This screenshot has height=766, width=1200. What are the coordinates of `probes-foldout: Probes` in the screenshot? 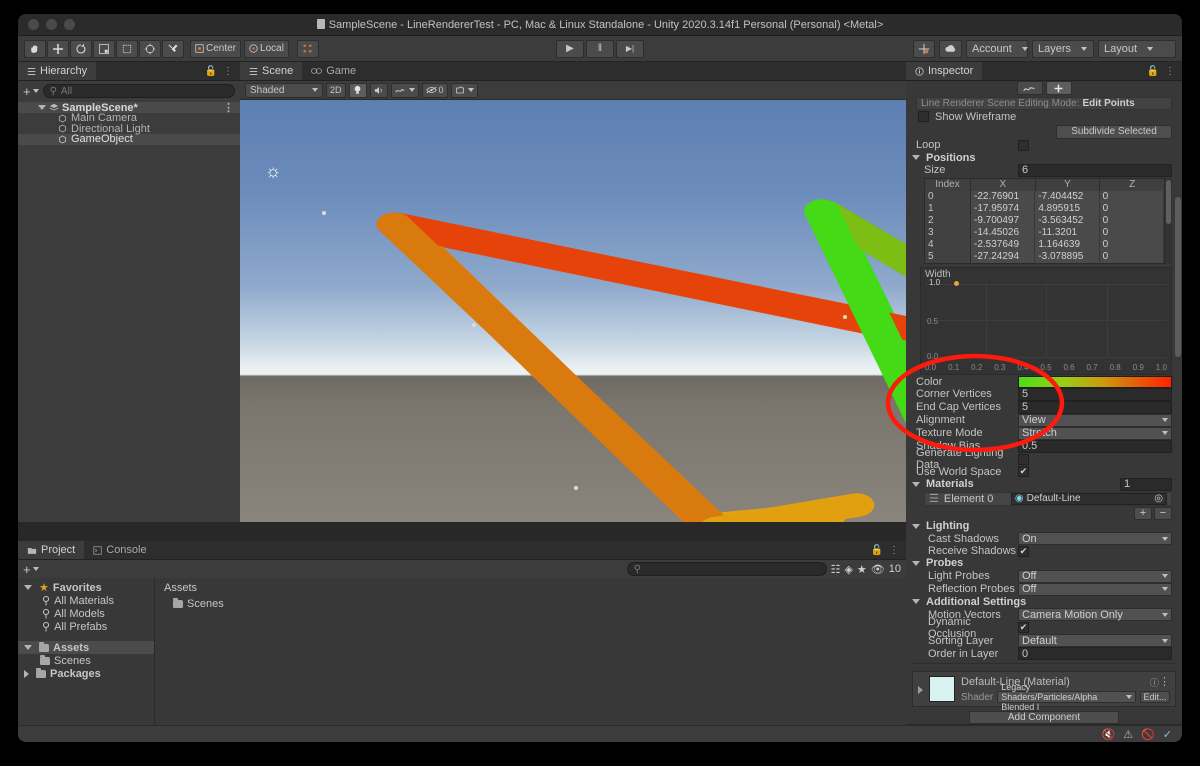 It's located at (1044, 563).